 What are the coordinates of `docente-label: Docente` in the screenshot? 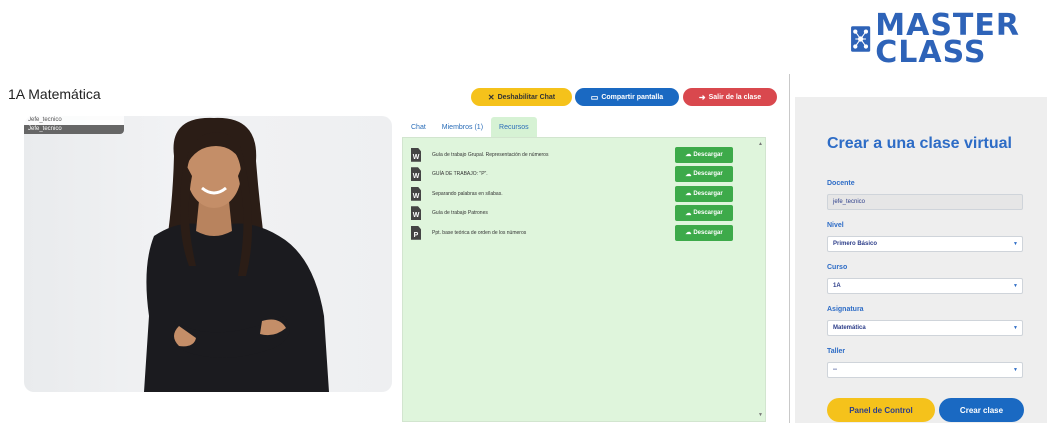 It's located at (841, 183).